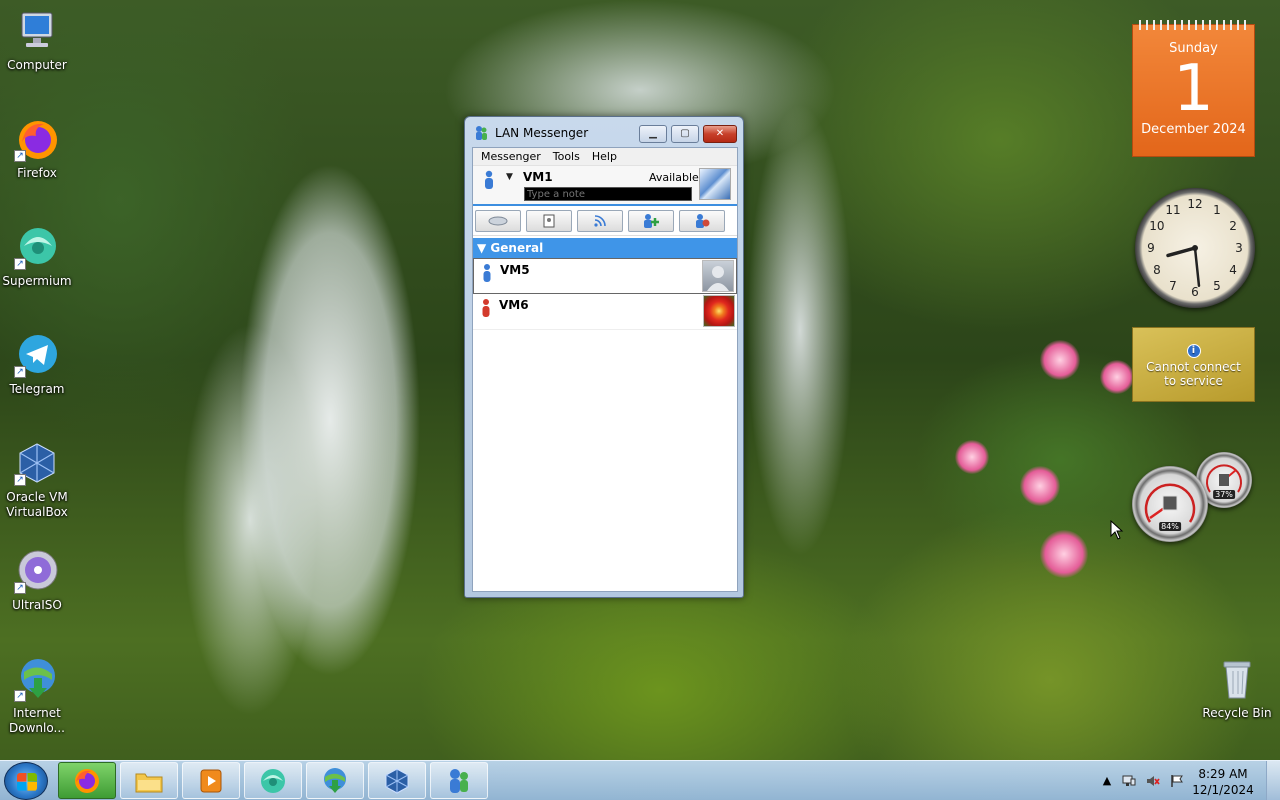  I want to click on weather-message-line2: to service, so click(1193, 381).